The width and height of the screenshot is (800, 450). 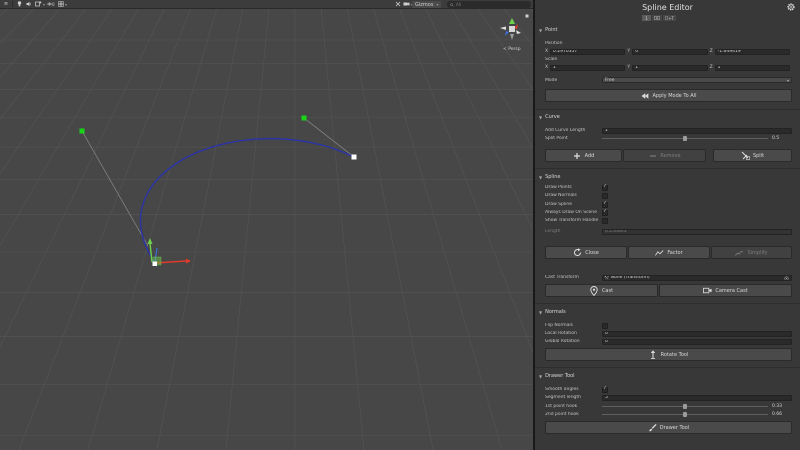 What do you see at coordinates (62, 4) in the screenshot?
I see `grid-toggle-icon: ▾` at bounding box center [62, 4].